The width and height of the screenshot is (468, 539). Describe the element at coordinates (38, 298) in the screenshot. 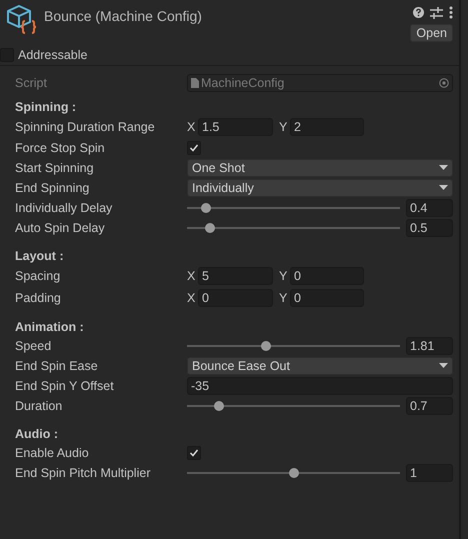

I see `field-label: Padding` at that location.